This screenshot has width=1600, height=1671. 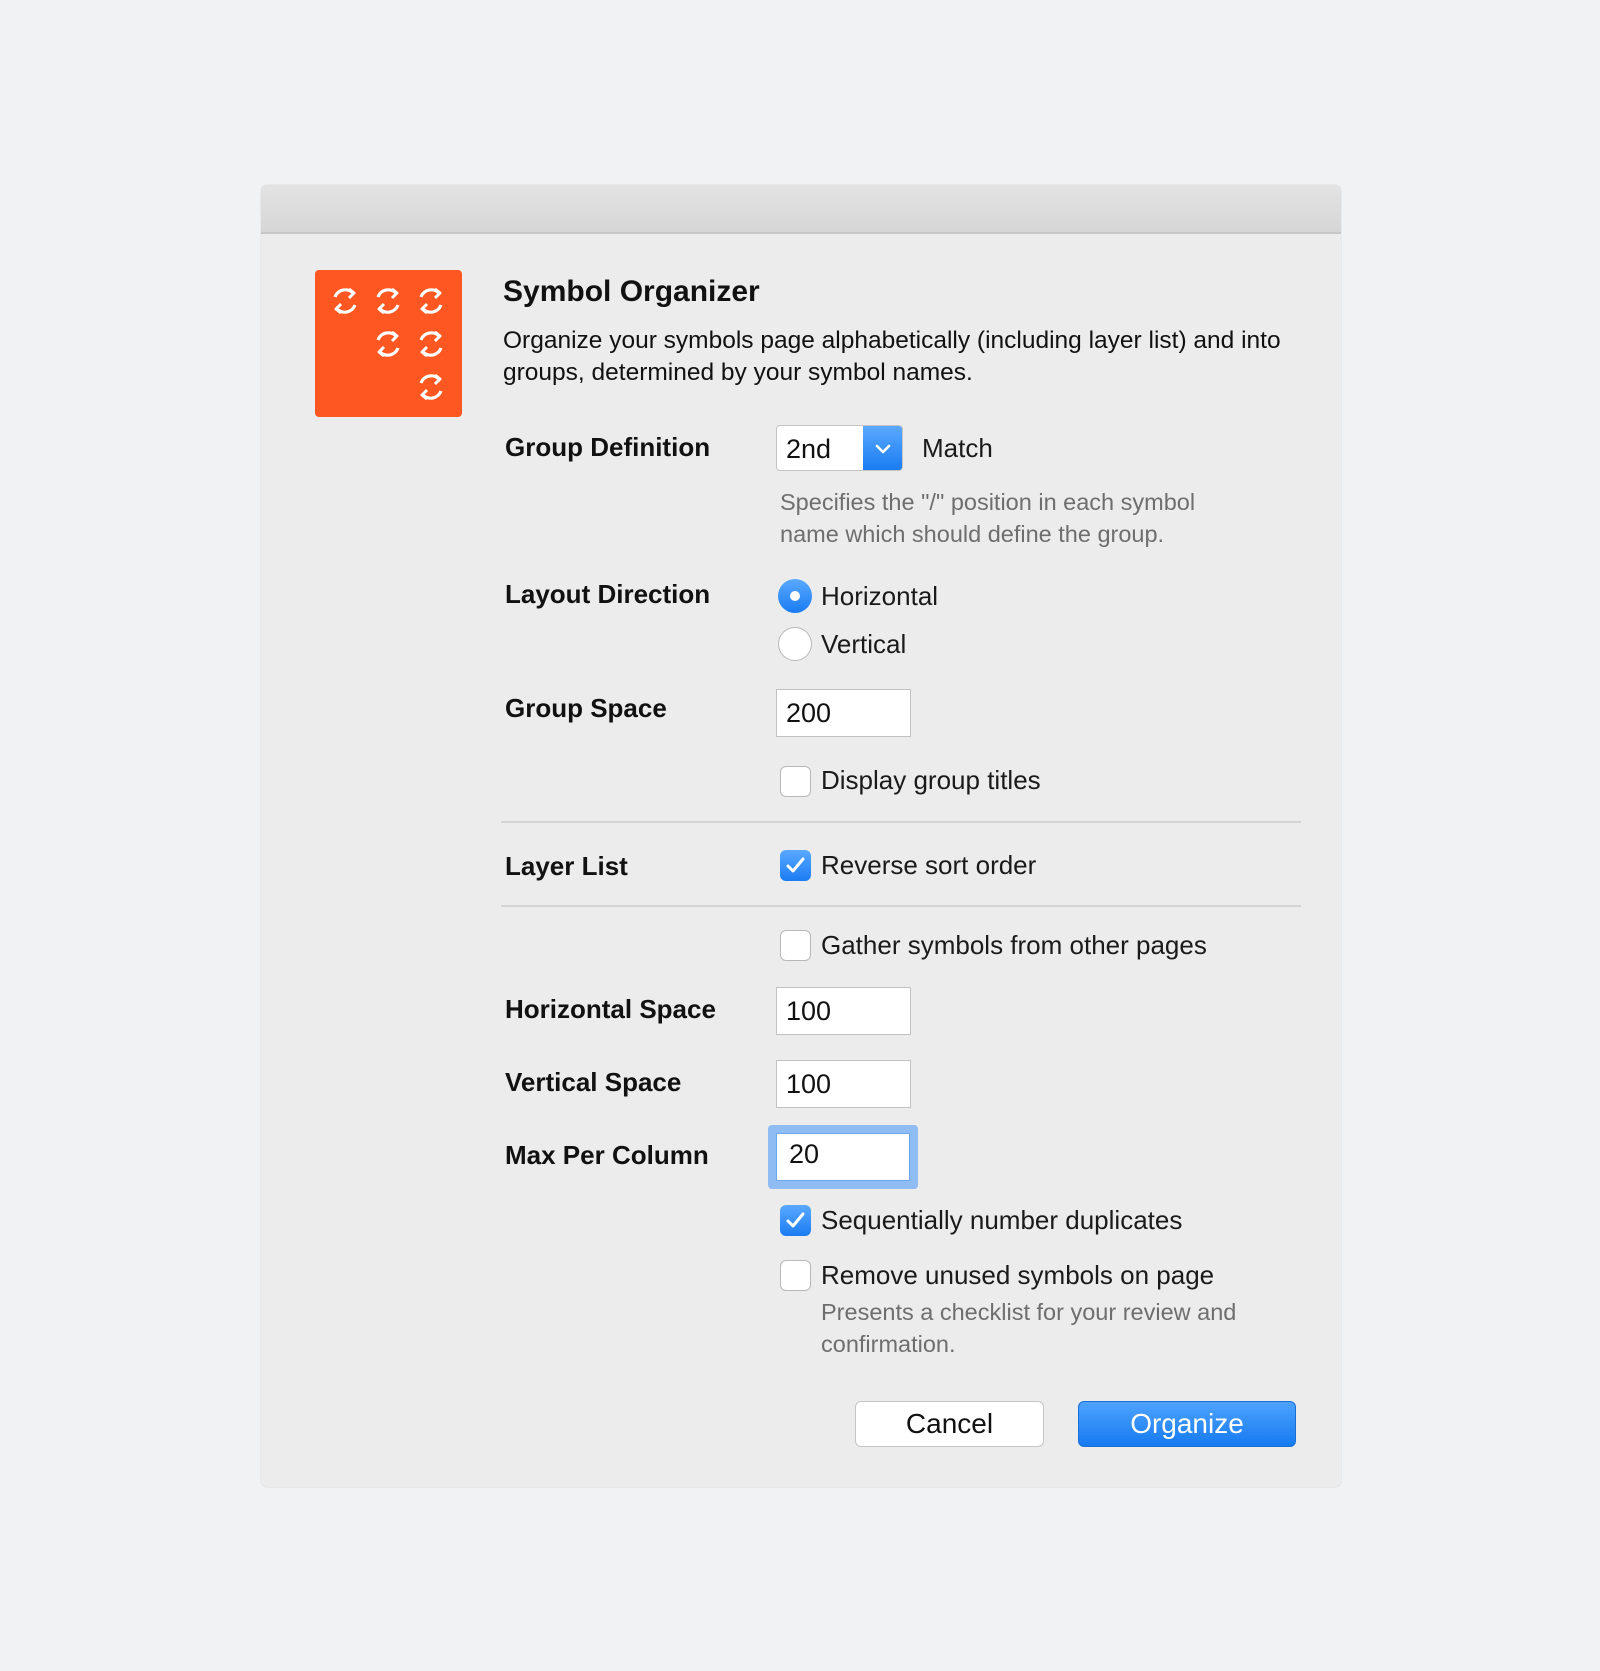 What do you see at coordinates (809, 449) in the screenshot?
I see `group-definition-value: 2nd` at bounding box center [809, 449].